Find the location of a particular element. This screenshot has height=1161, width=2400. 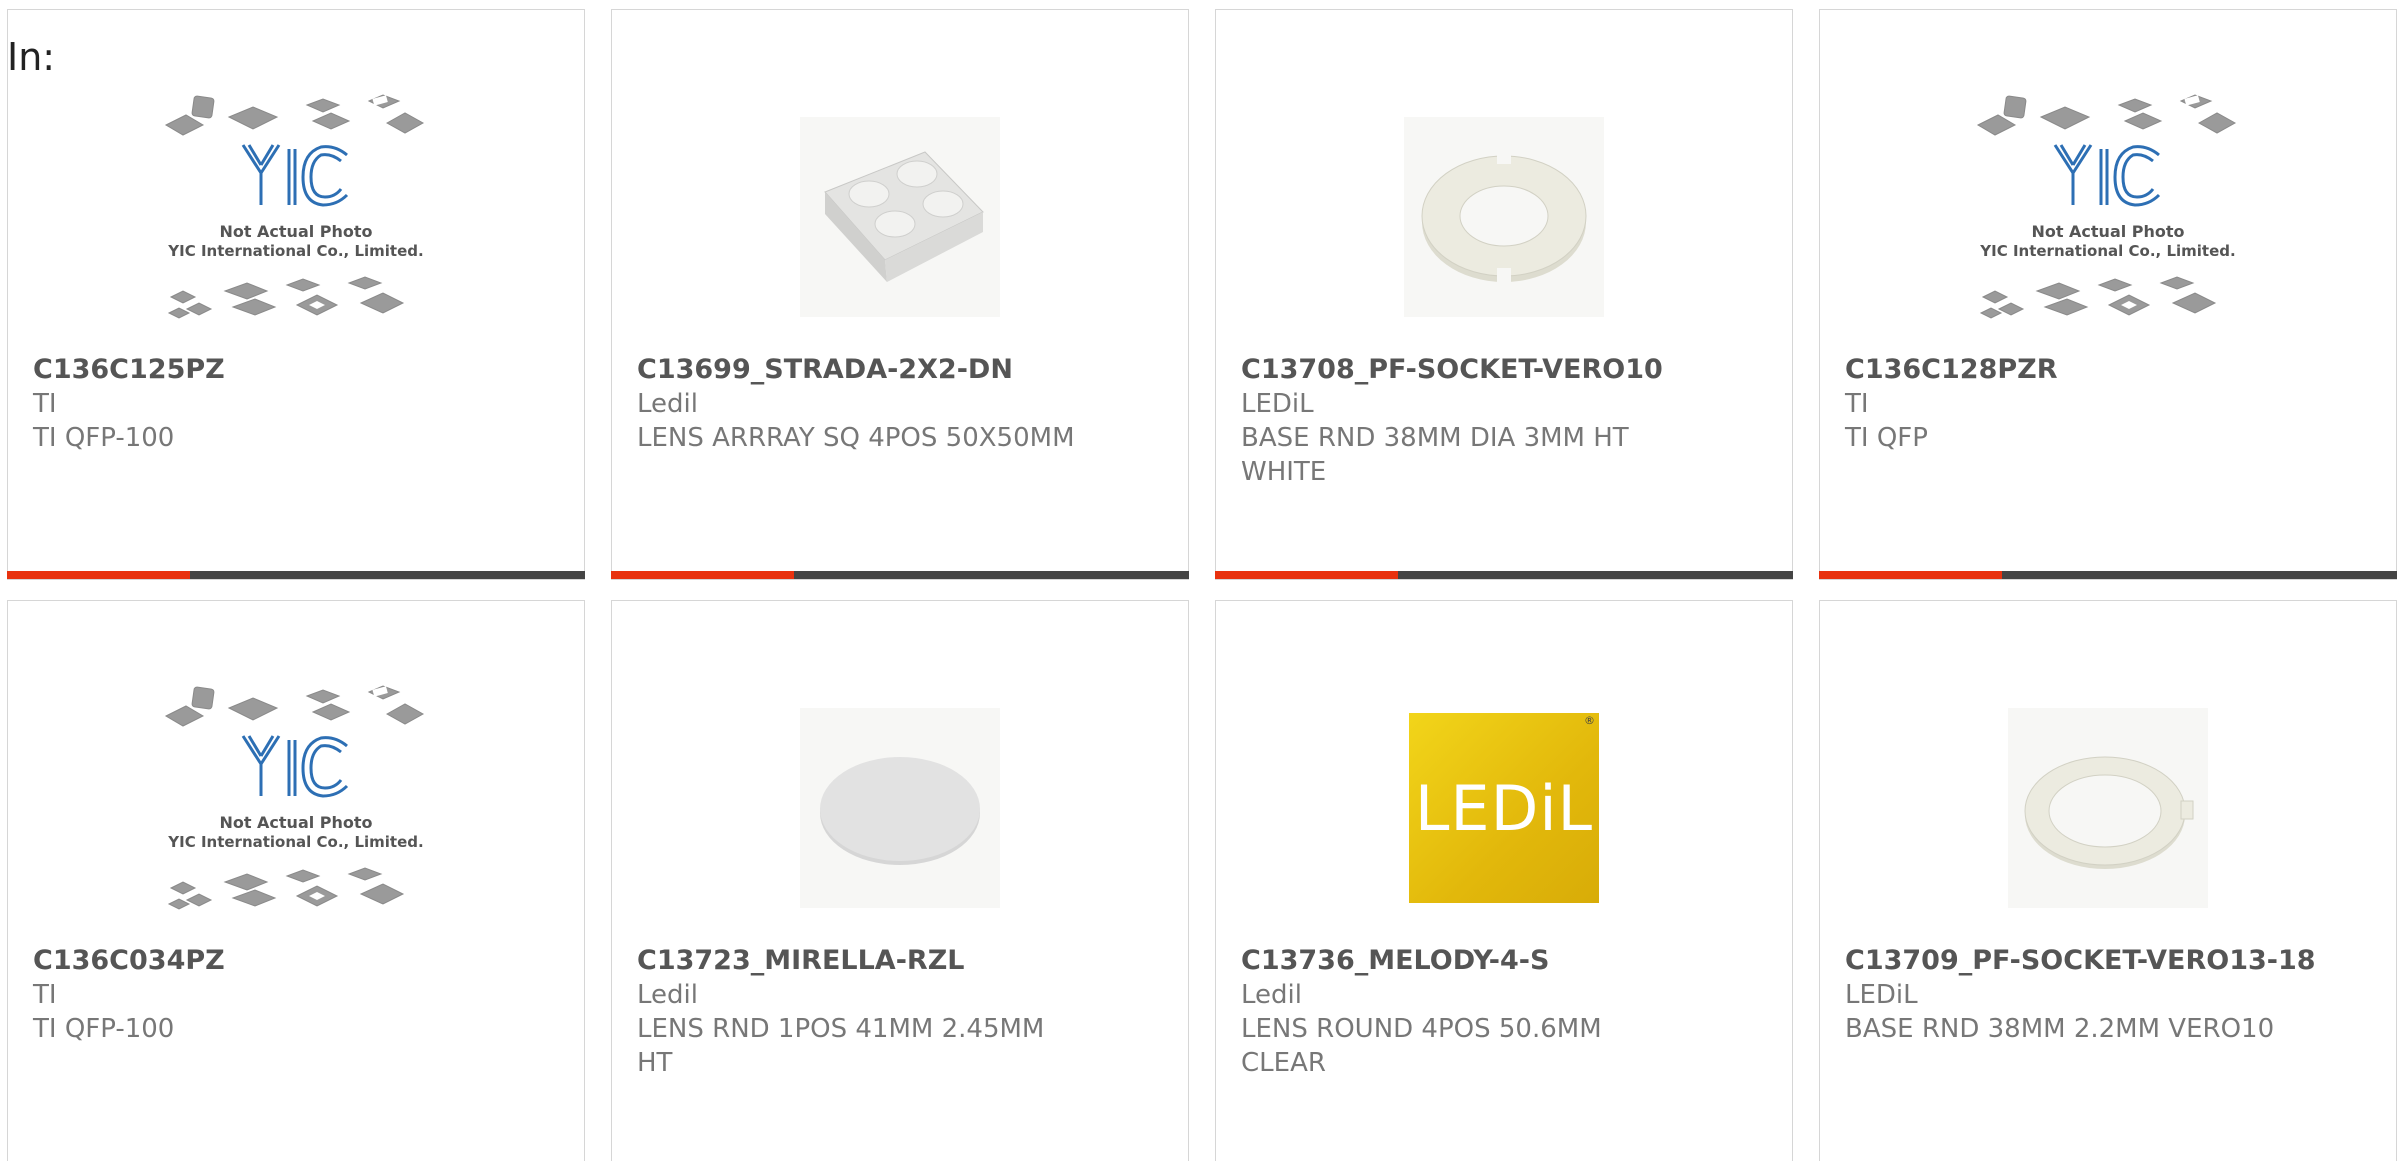

registered-mark-icon: ® is located at coordinates (1590, 720).